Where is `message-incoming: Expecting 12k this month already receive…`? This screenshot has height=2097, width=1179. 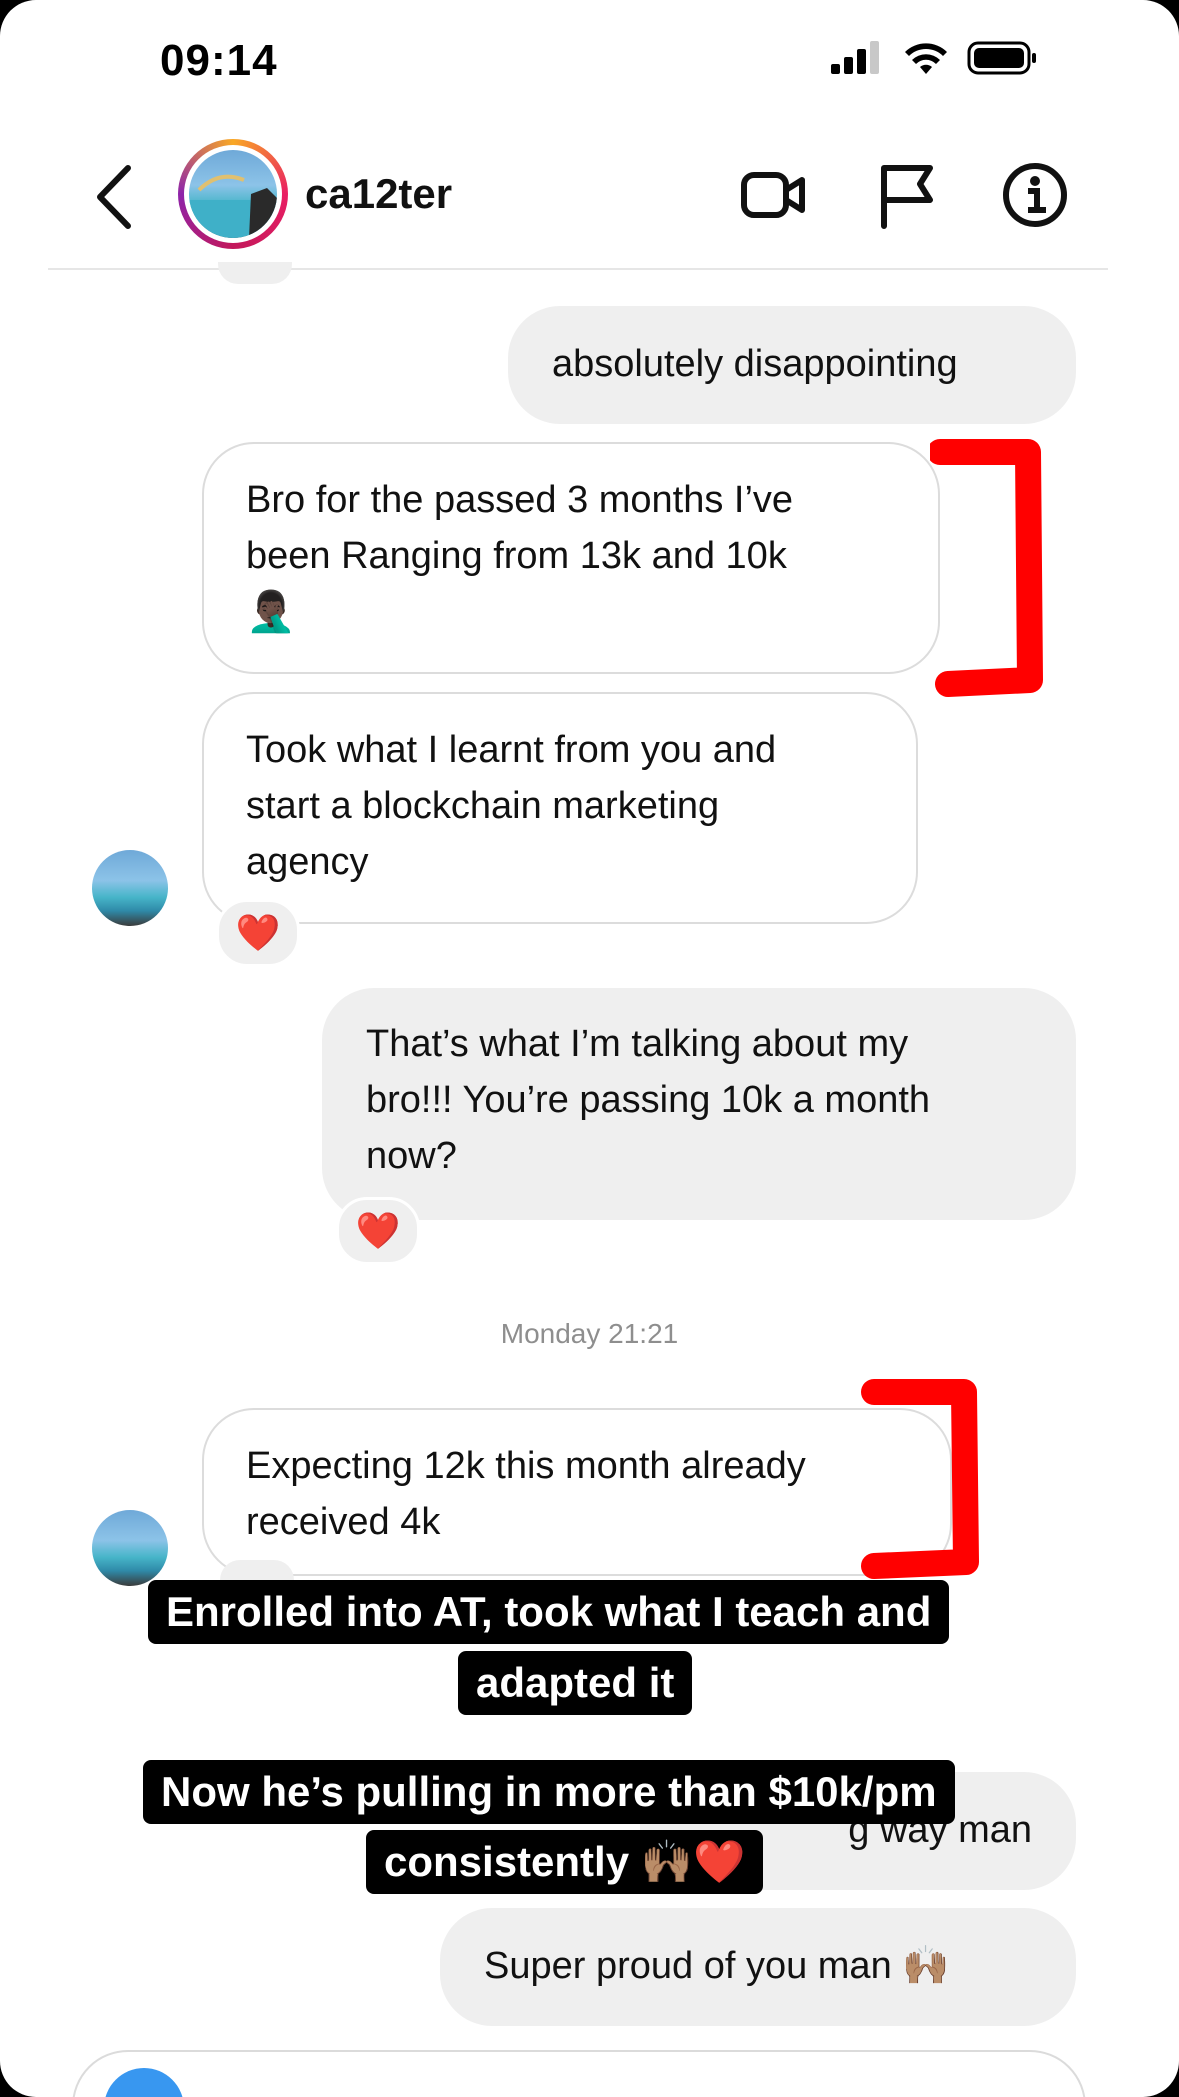 message-incoming: Expecting 12k this month already receive… is located at coordinates (577, 1492).